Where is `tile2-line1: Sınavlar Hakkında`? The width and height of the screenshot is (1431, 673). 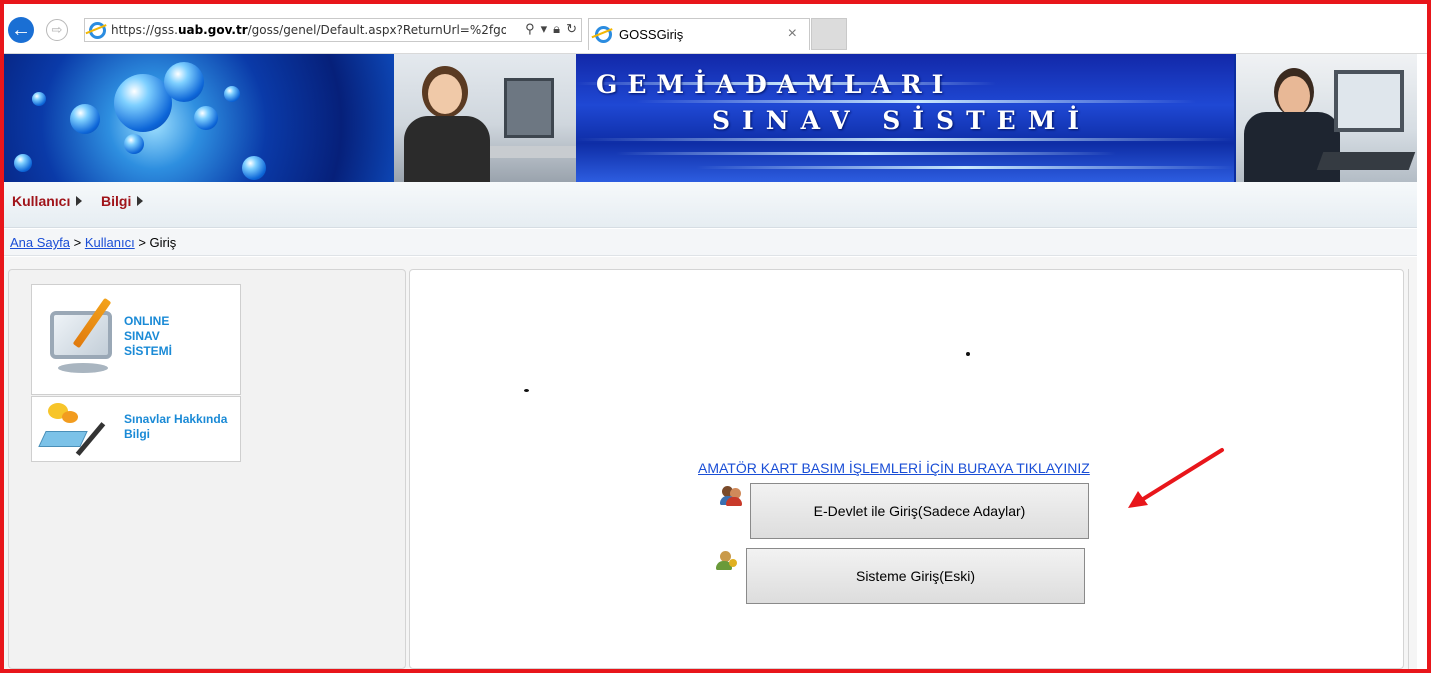 tile2-line1: Sınavlar Hakkında is located at coordinates (176, 419).